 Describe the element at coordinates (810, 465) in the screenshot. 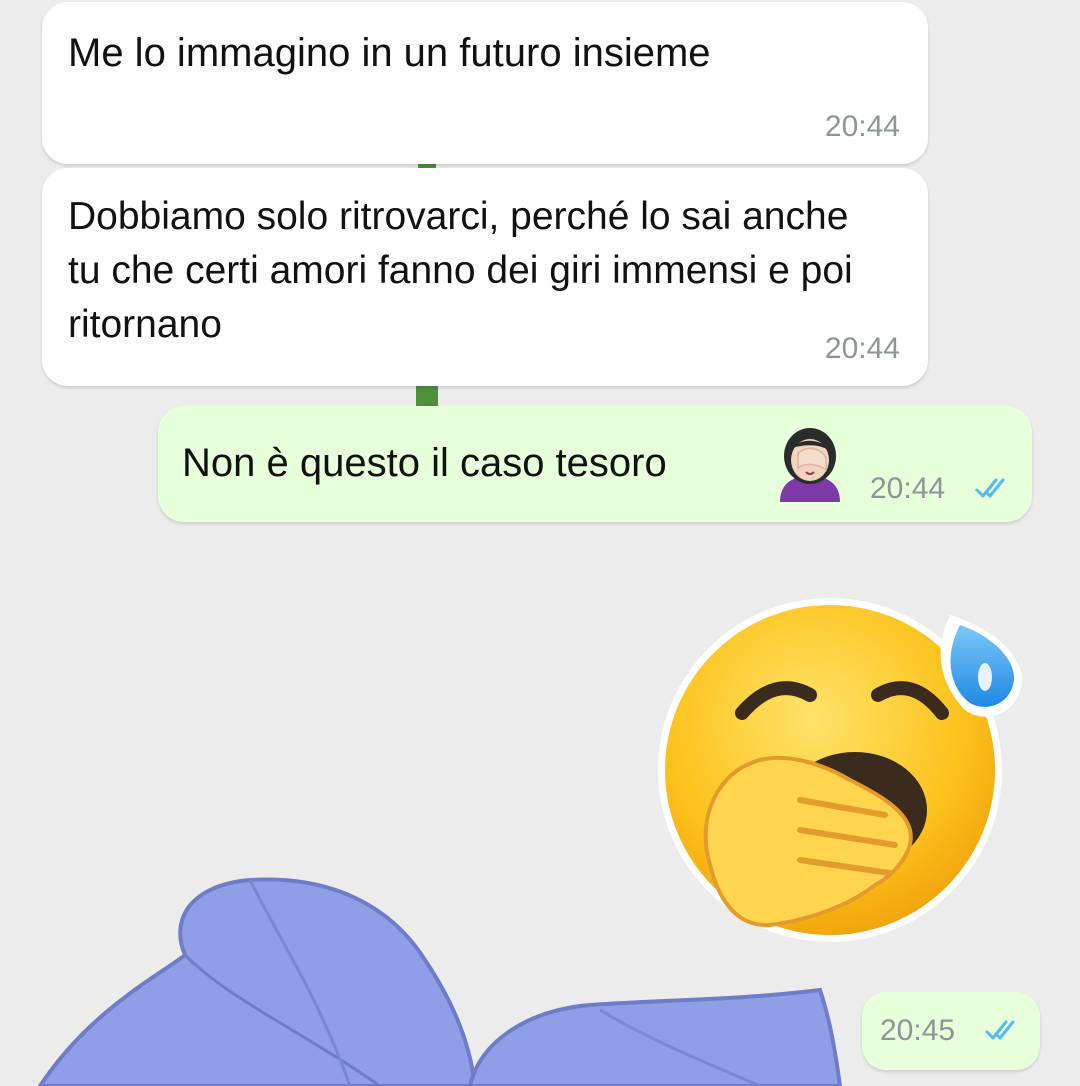

I see `woman-facepalming-icon` at that location.